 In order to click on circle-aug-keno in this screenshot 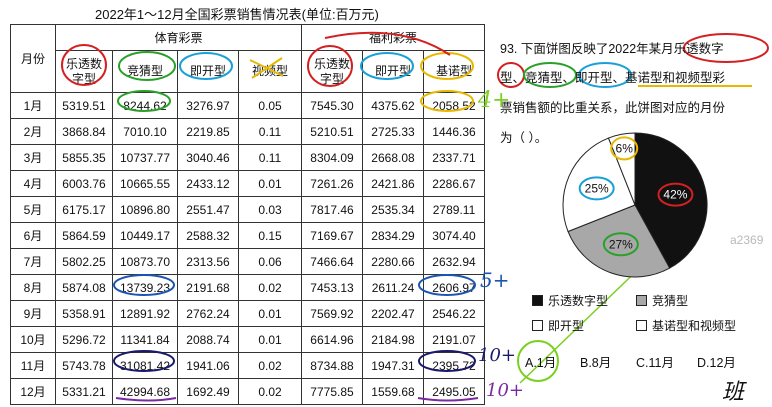, I will do `click(447, 285)`.